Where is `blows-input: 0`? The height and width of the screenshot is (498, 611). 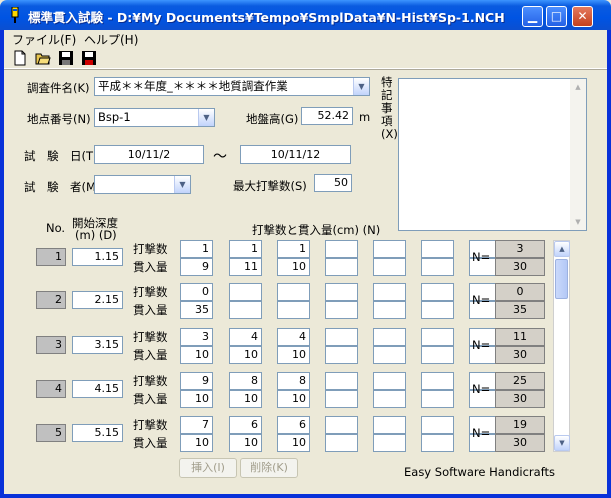 blows-input: 0 is located at coordinates (196, 292).